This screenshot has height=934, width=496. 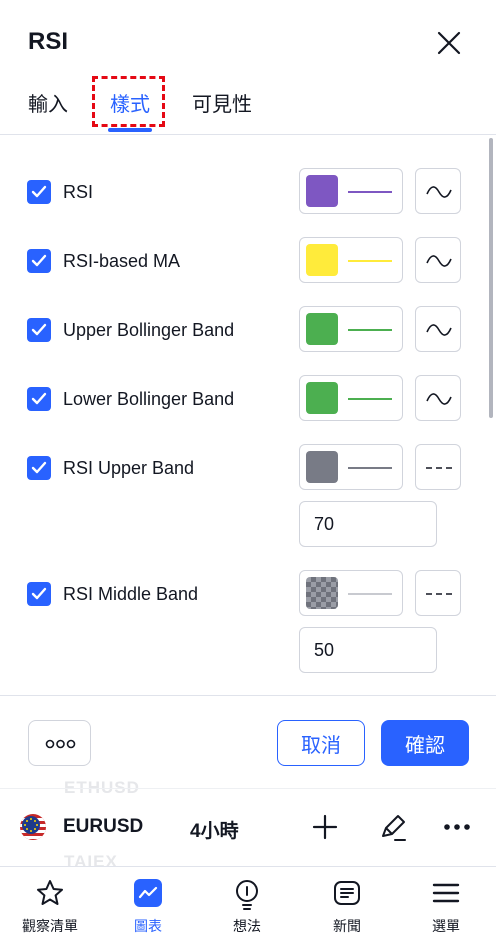 What do you see at coordinates (78, 192) in the screenshot?
I see `rsi-label: RSI` at bounding box center [78, 192].